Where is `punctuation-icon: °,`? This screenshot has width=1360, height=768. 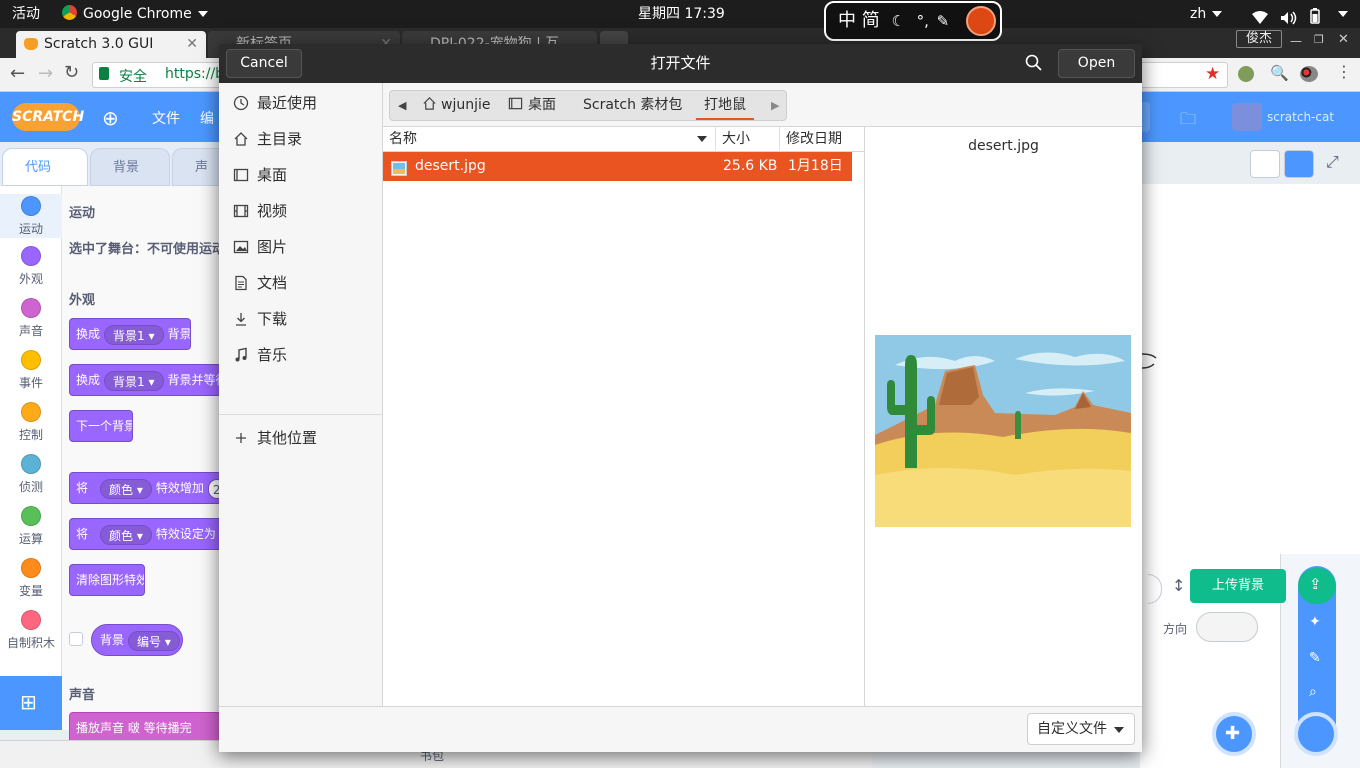 punctuation-icon: °, is located at coordinates (923, 21).